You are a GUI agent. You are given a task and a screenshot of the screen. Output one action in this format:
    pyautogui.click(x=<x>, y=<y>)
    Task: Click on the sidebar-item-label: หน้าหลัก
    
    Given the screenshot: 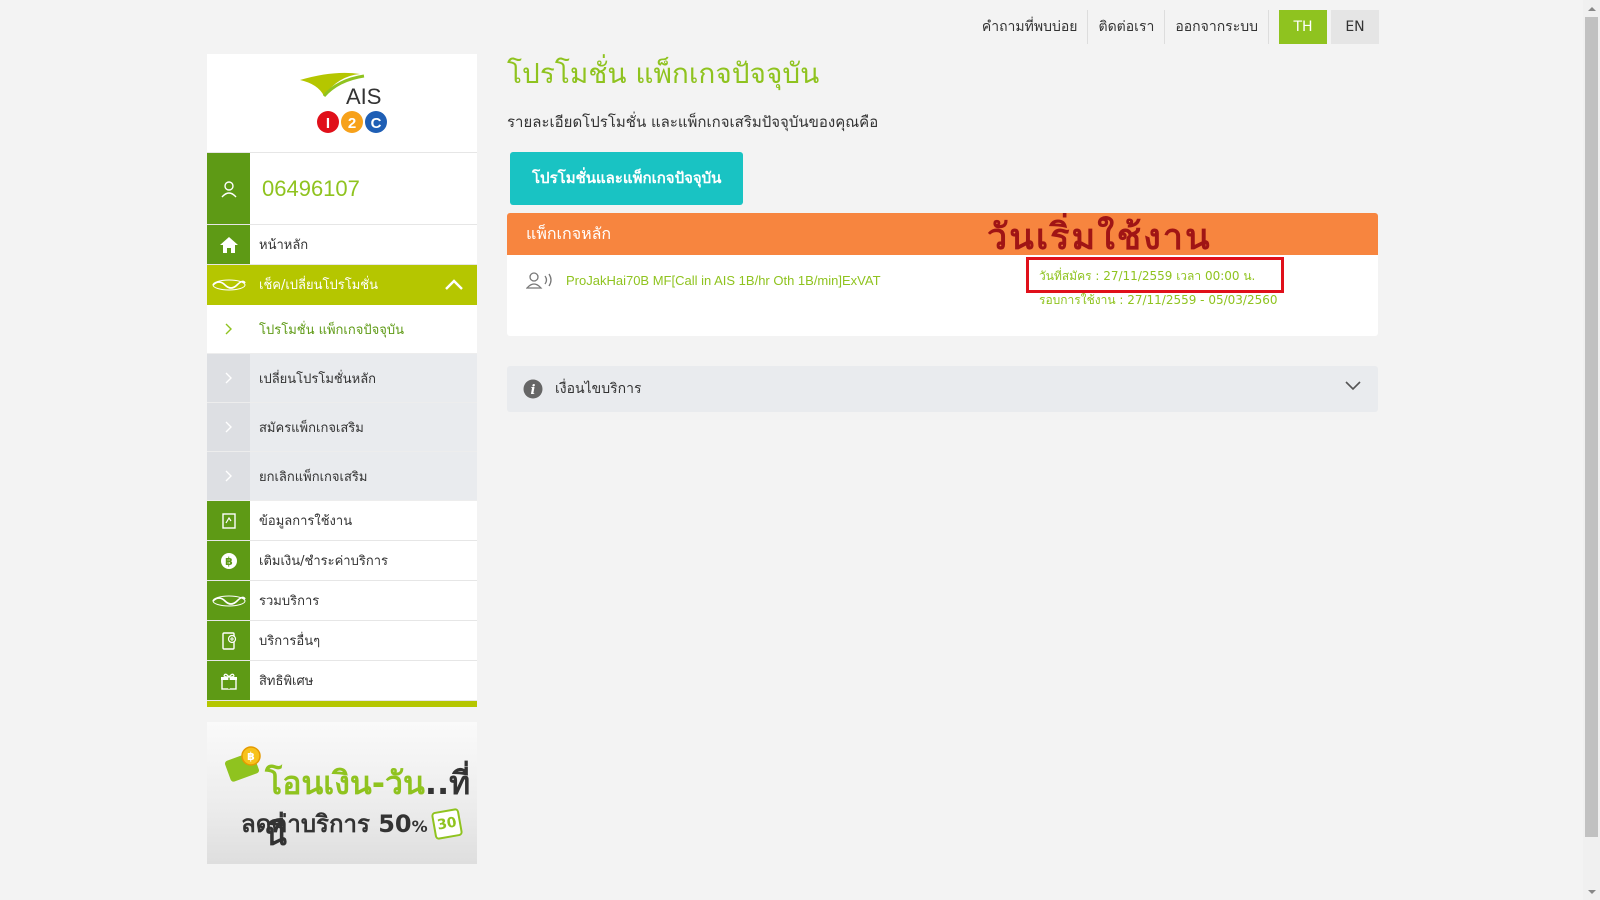 What is the action you would take?
    pyautogui.click(x=284, y=245)
    